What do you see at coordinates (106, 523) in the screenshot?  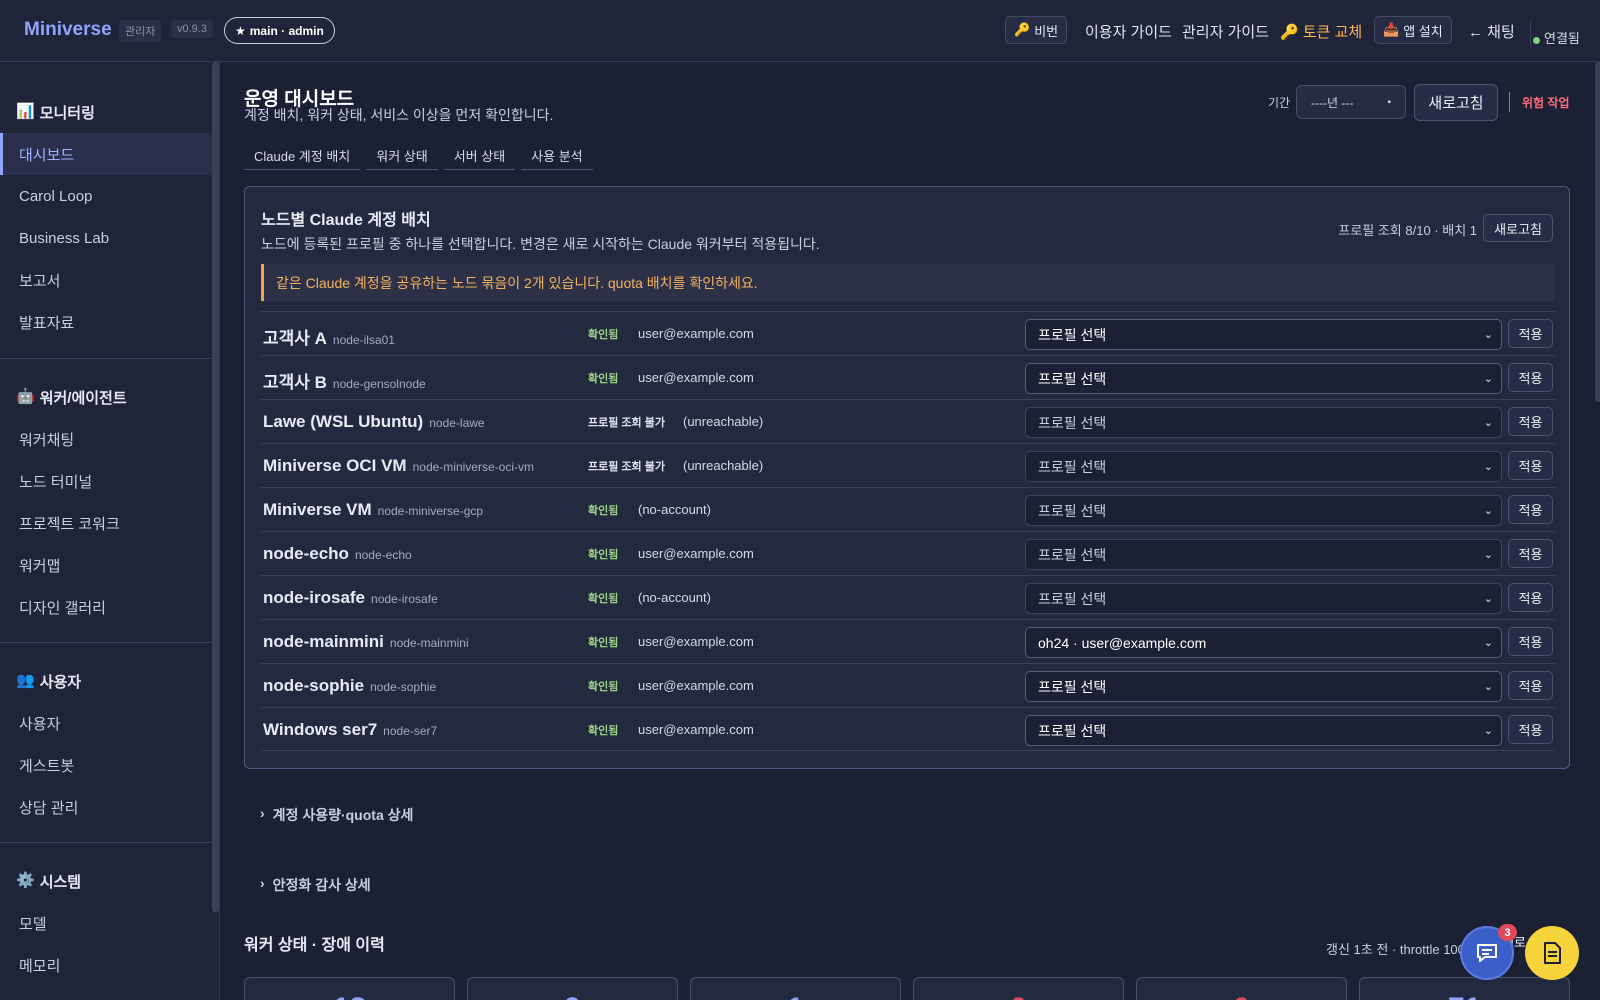 I see `sidebar-item-project-cowork: 프로젝트 코워크` at bounding box center [106, 523].